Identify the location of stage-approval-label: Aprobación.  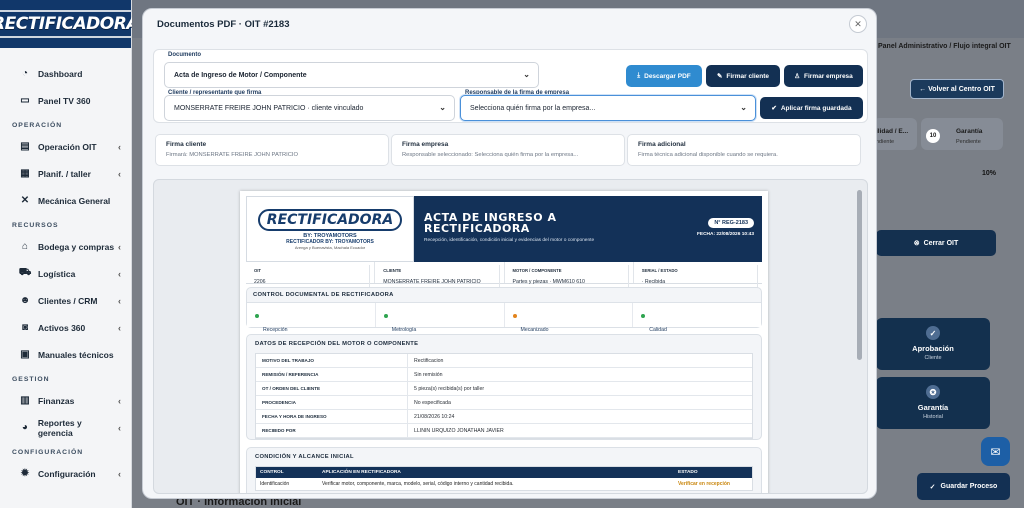
(933, 348).